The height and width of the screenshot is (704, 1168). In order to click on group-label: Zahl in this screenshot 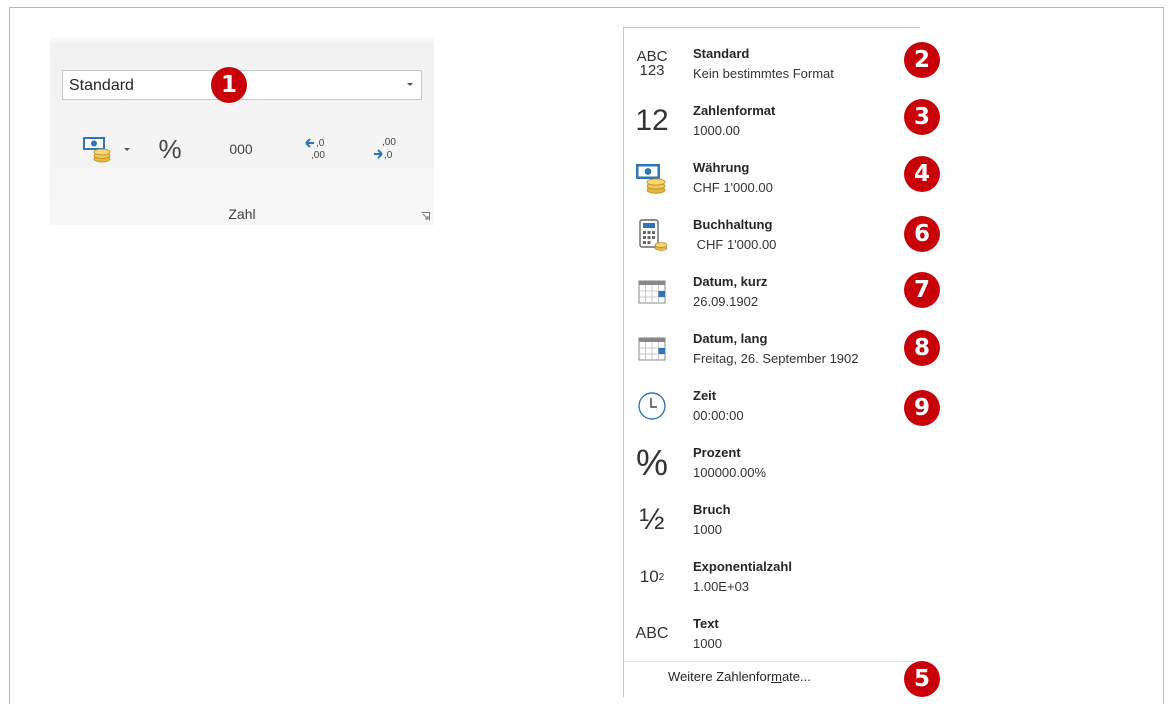, I will do `click(242, 214)`.